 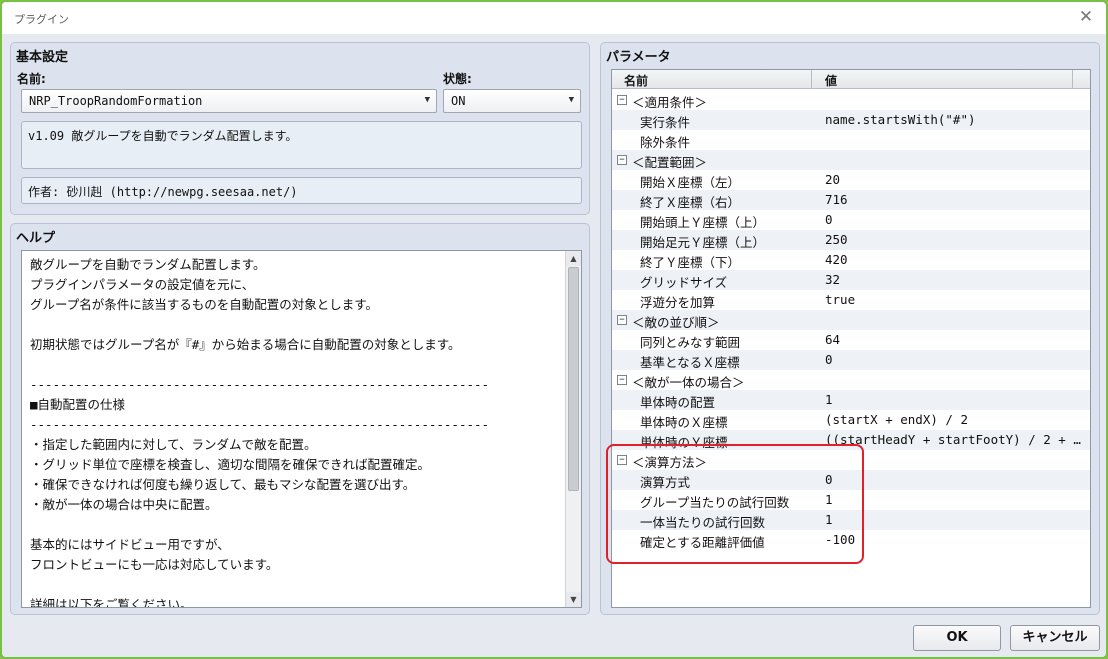 What do you see at coordinates (703, 222) in the screenshot?
I see `parameter-name: 開始頭上Ｙ座標（上）` at bounding box center [703, 222].